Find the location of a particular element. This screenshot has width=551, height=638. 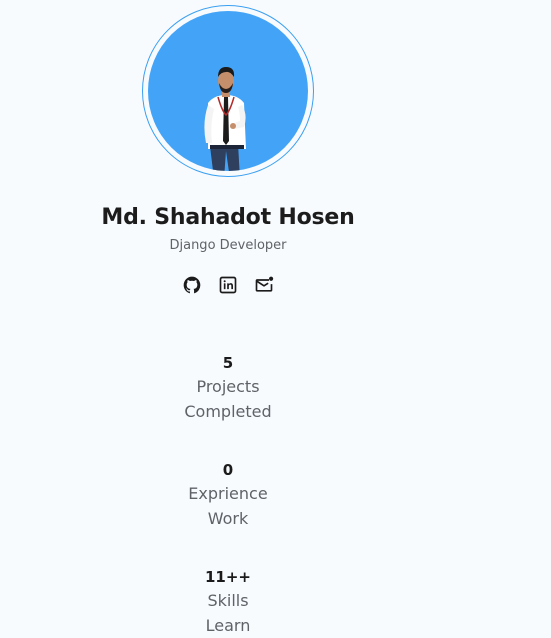

stat-value: 5 is located at coordinates (228, 363).